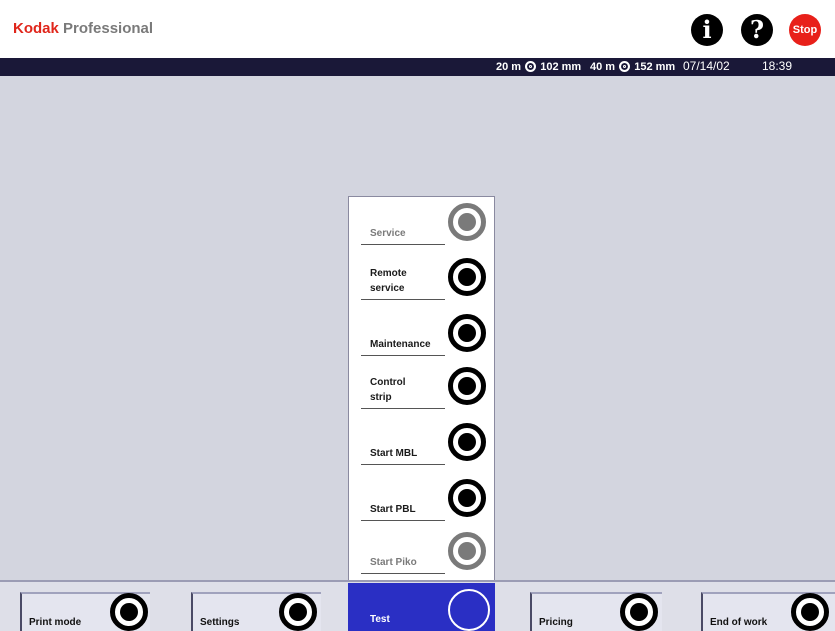 The image size is (835, 631). What do you see at coordinates (596, 611) in the screenshot?
I see `pricing-button: Pricing` at bounding box center [596, 611].